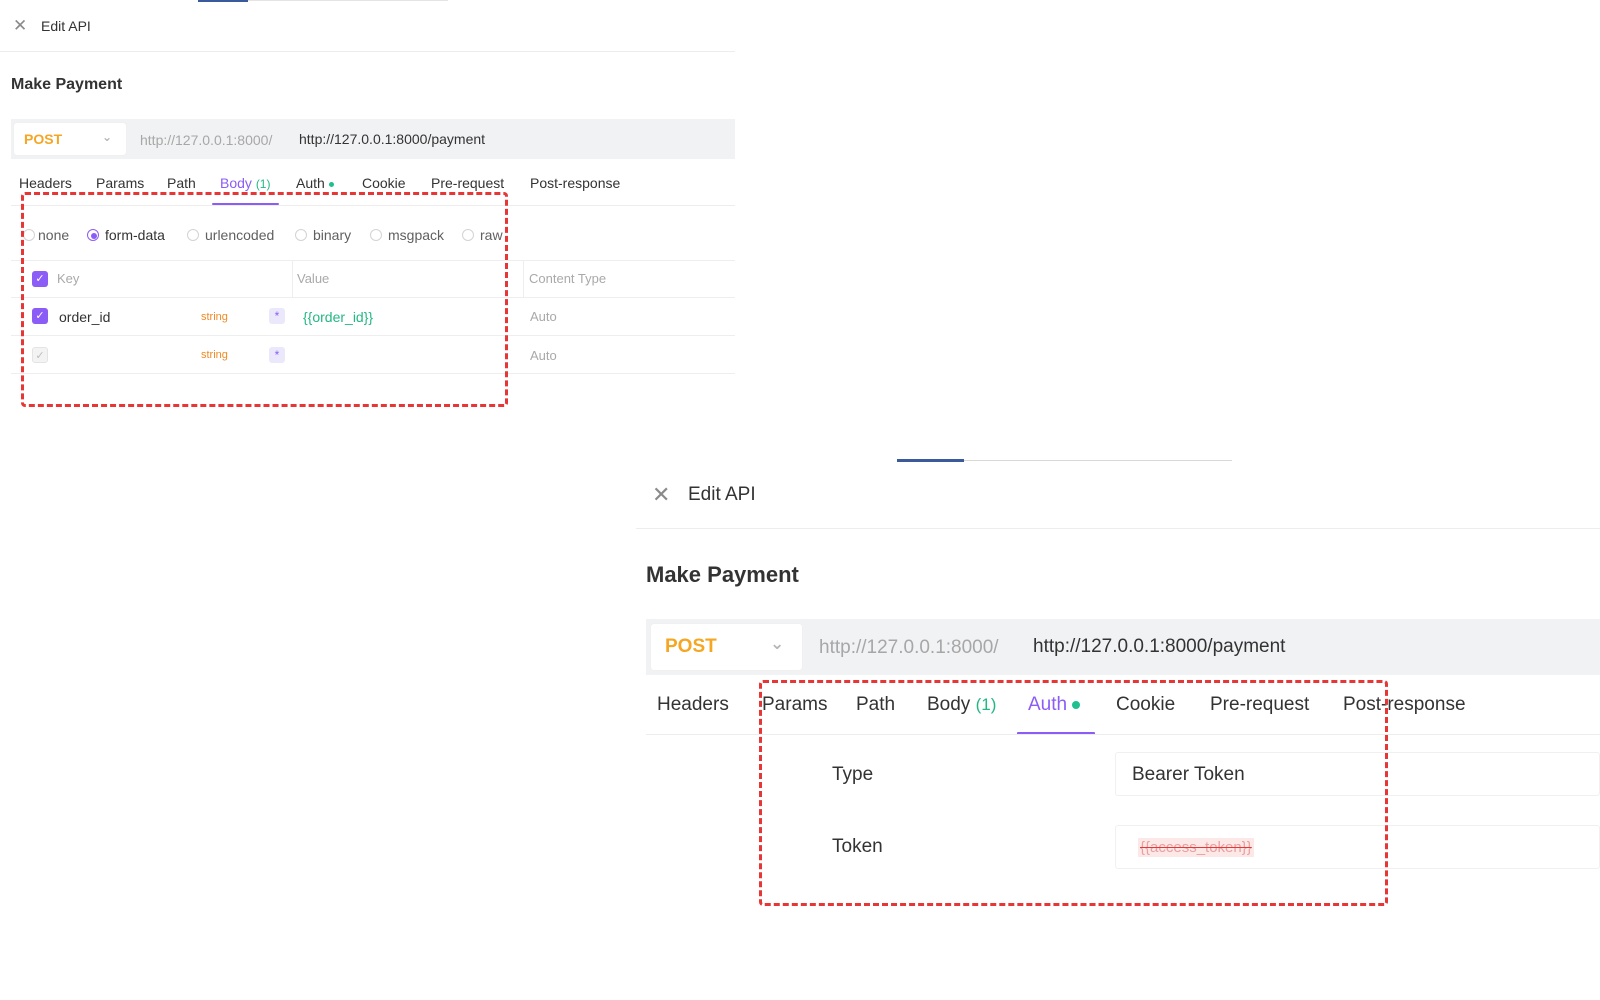  Describe the element at coordinates (236, 183) in the screenshot. I see `tab-label: Body` at that location.